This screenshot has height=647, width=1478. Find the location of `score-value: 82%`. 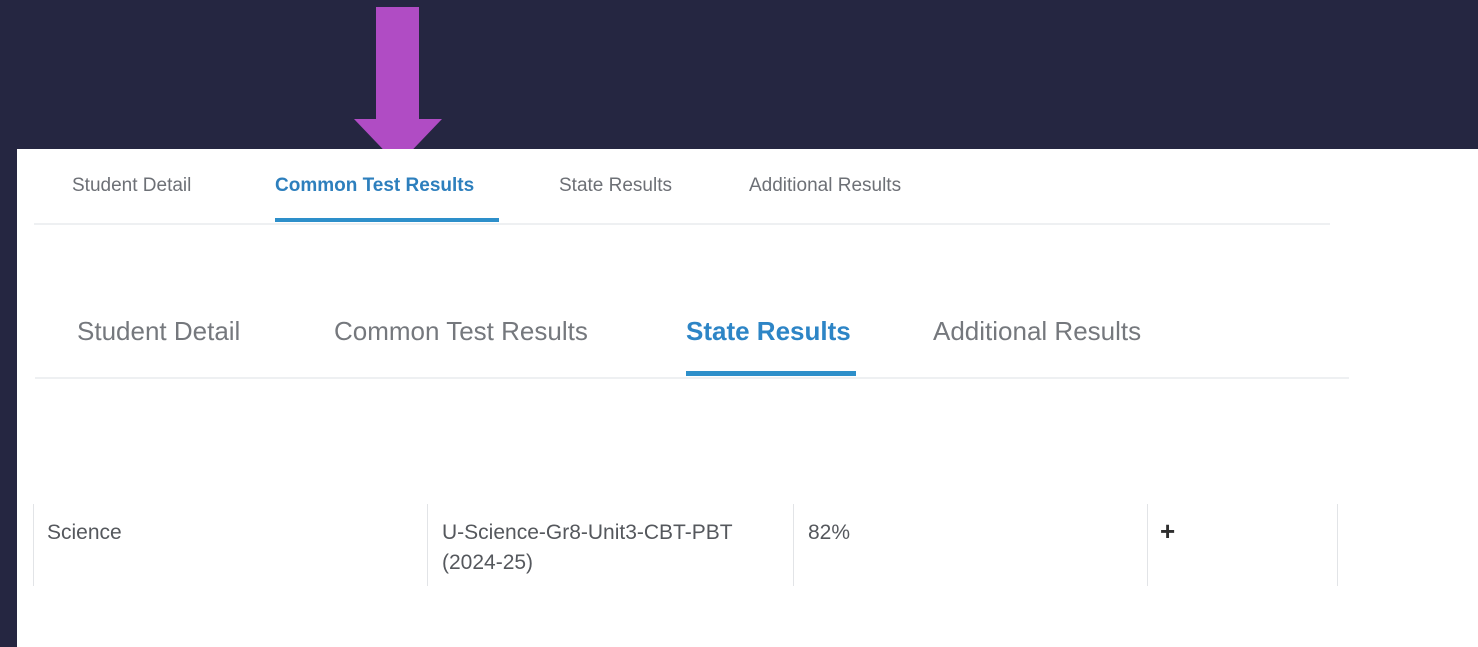

score-value: 82% is located at coordinates (829, 532).